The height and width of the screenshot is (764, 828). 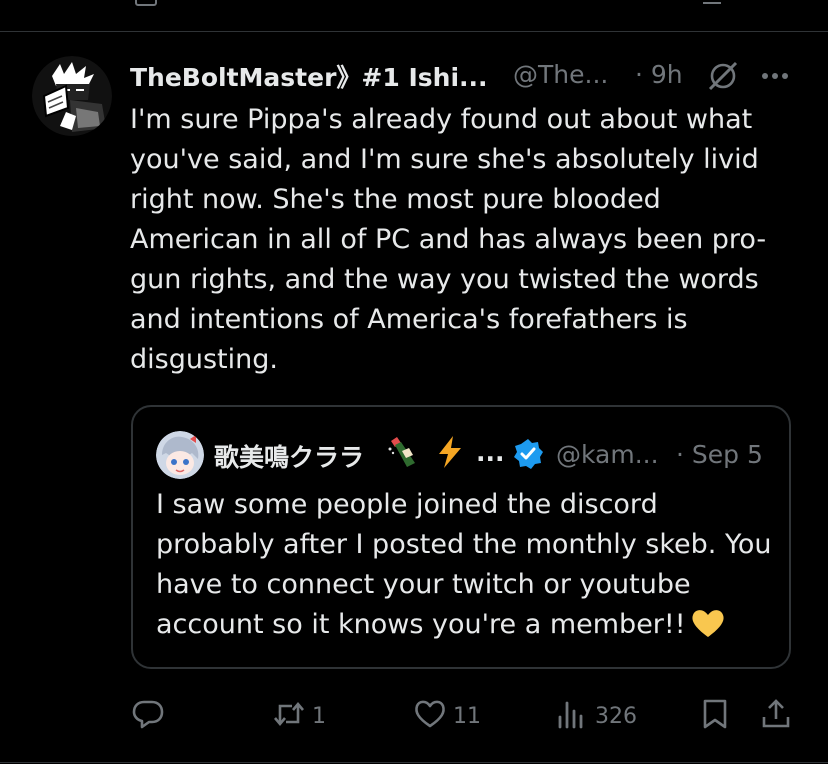 I want to click on retweet-icon, so click(x=289, y=716).